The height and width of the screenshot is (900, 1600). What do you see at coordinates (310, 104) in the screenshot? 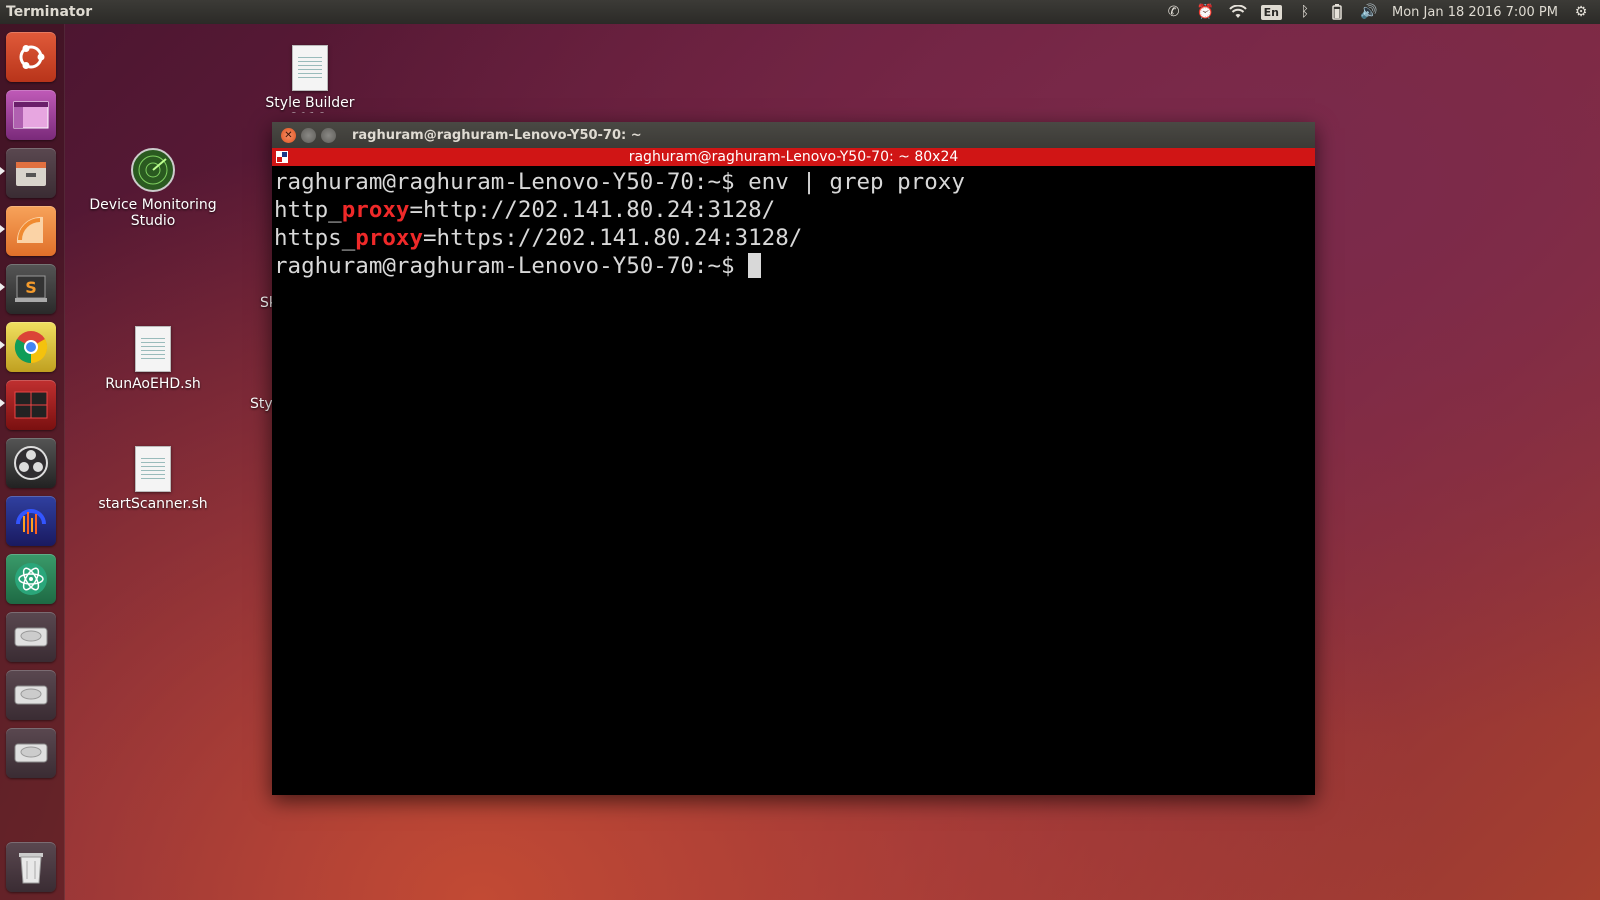
I see `desktop-icon-label: Style Builder 2016. lnk` at bounding box center [310, 104].